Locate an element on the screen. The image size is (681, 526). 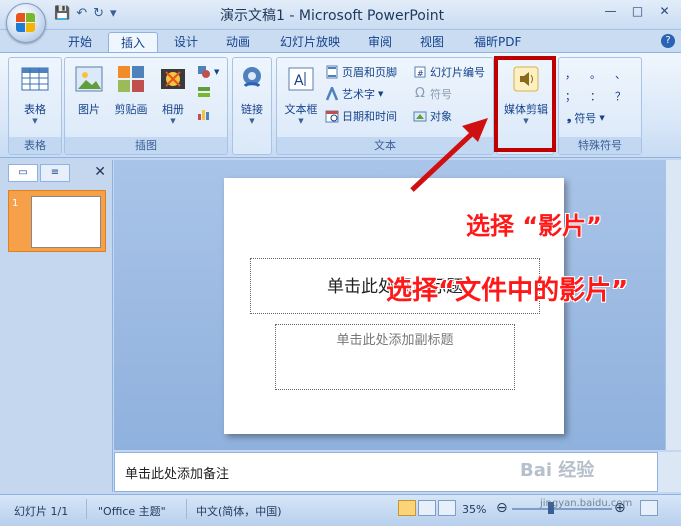
subtitle-placeholder: 单击此处添加副标题 is located at coordinates (395, 357).